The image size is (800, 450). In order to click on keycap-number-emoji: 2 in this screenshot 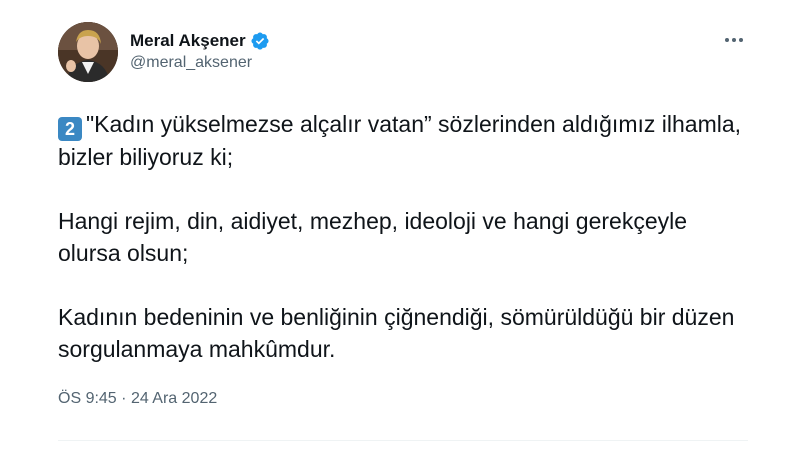, I will do `click(70, 129)`.